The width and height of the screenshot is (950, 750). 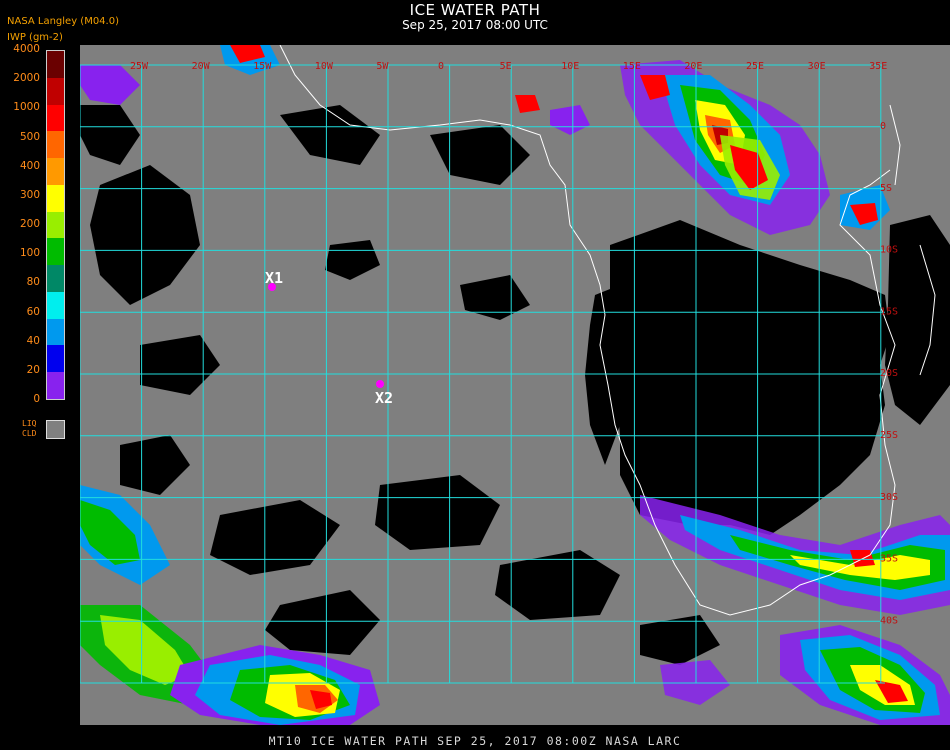 I want to click on lat-label: 25S, so click(x=889, y=435).